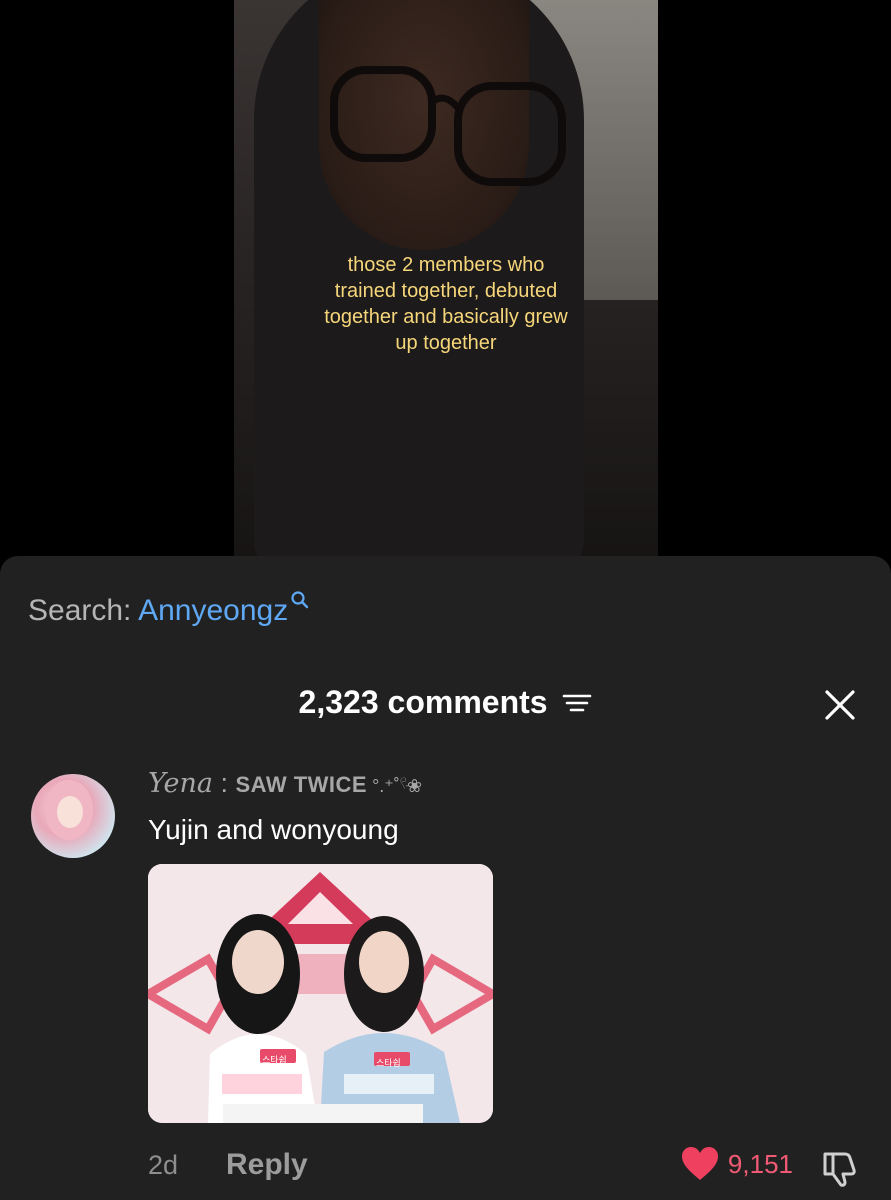 The width and height of the screenshot is (891, 1200). Describe the element at coordinates (699, 1163) in the screenshot. I see `heart-icon` at that location.